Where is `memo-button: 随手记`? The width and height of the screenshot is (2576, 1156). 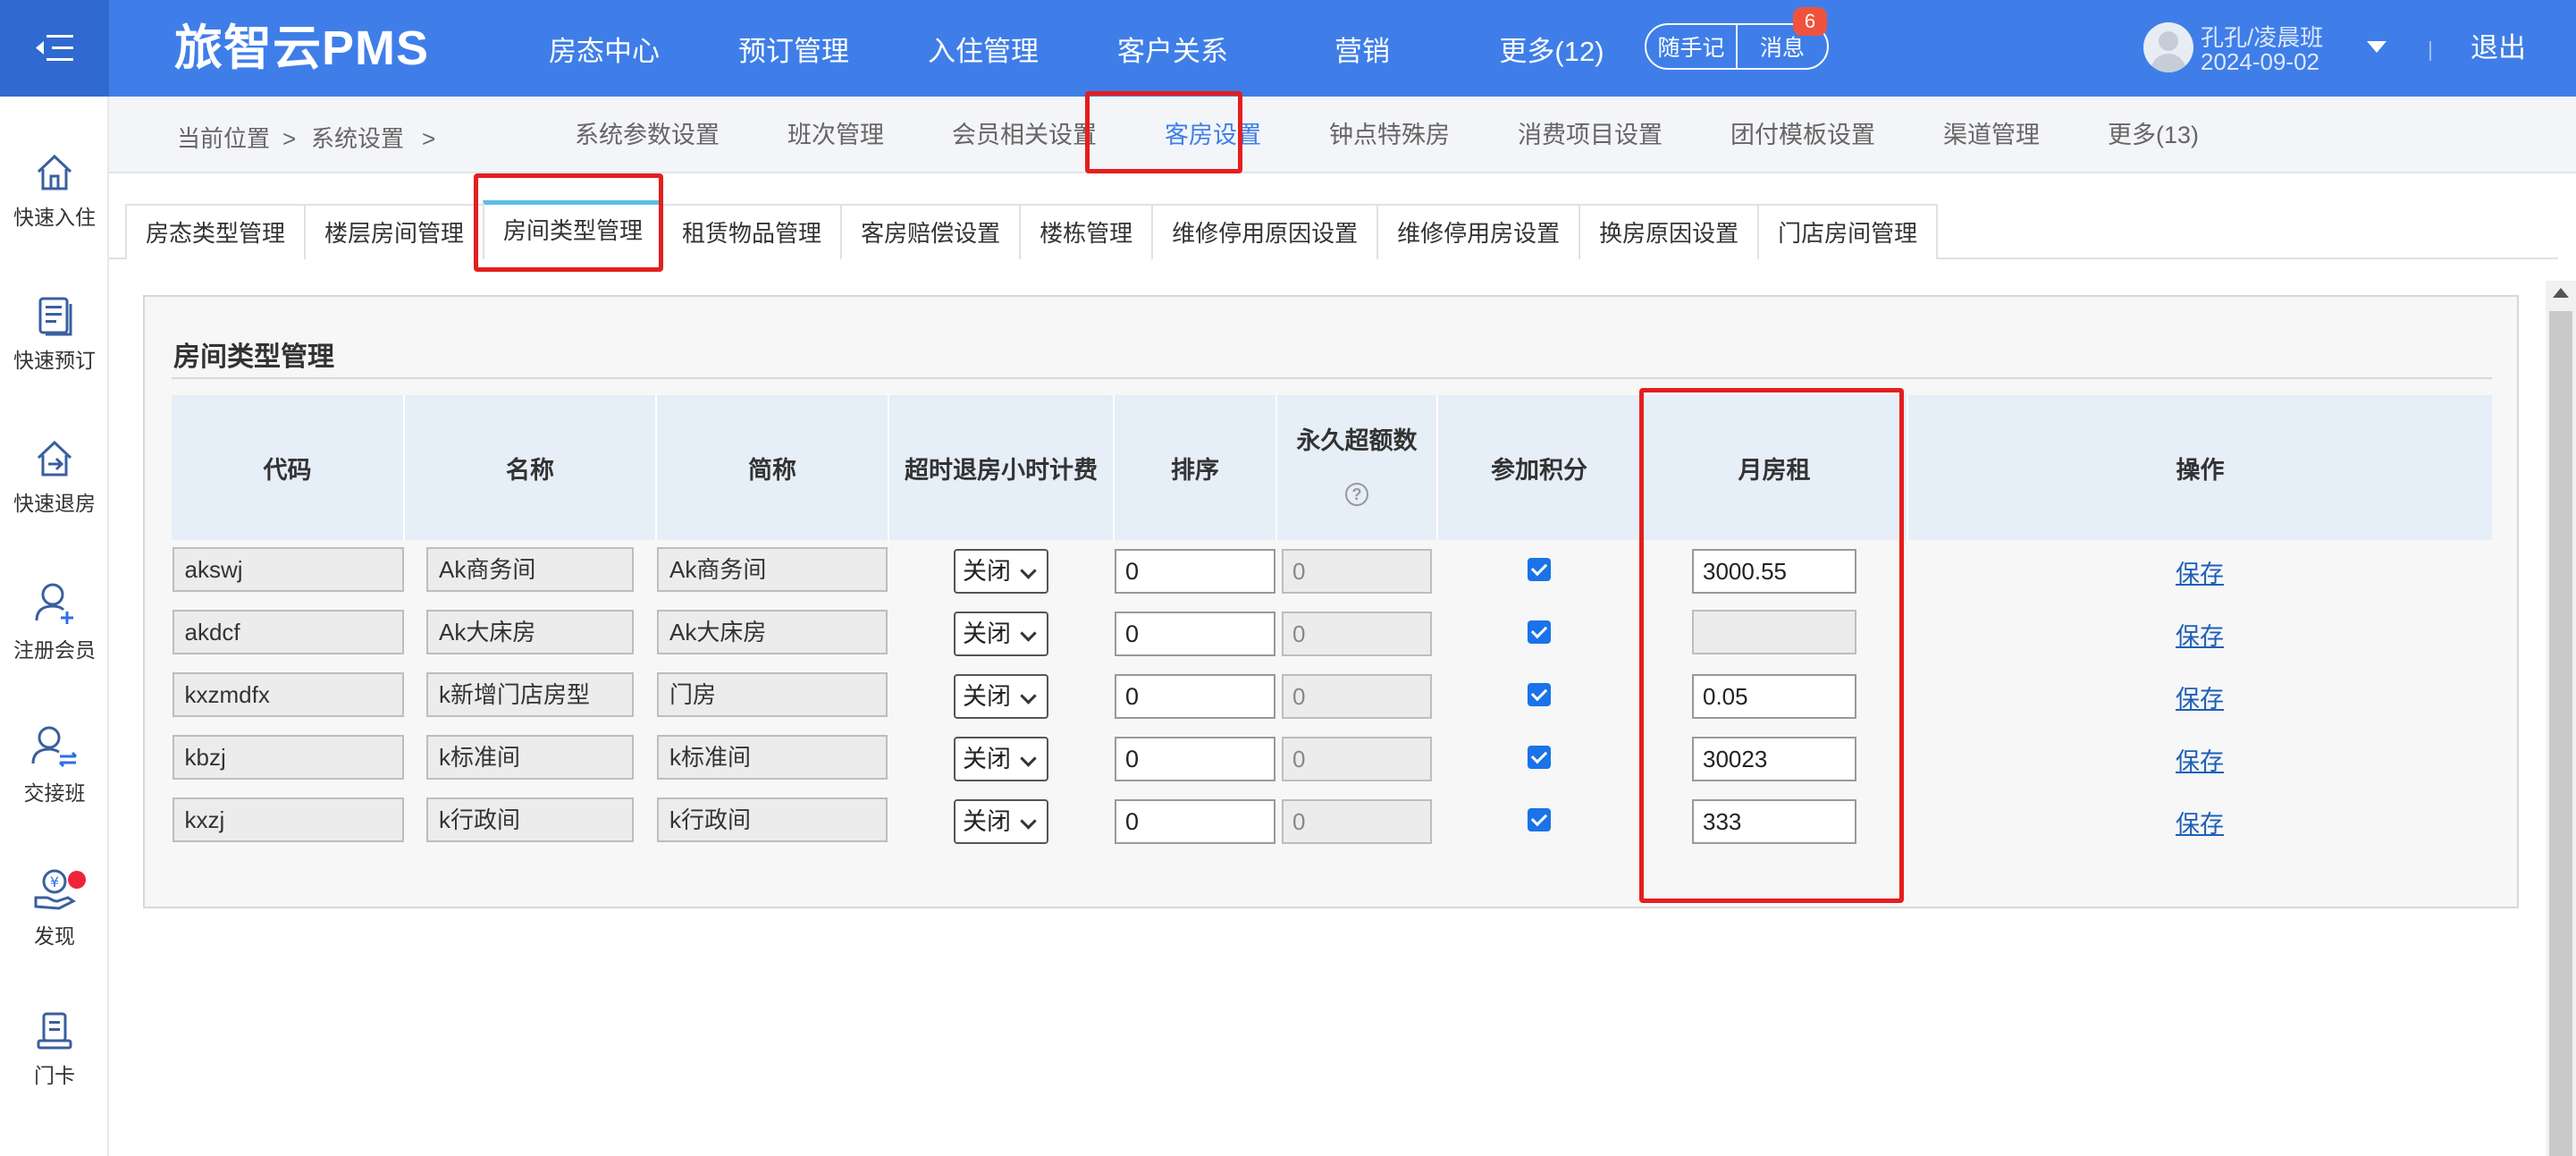 memo-button: 随手记 is located at coordinates (1691, 46).